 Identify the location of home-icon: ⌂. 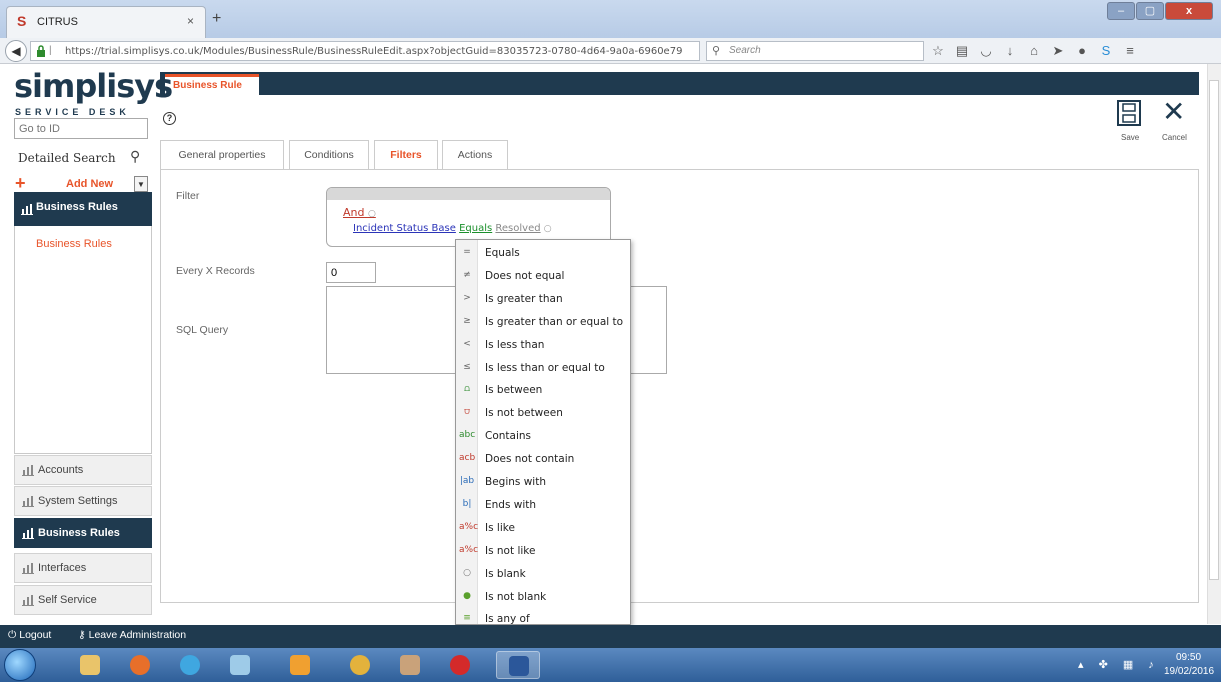
(1034, 51).